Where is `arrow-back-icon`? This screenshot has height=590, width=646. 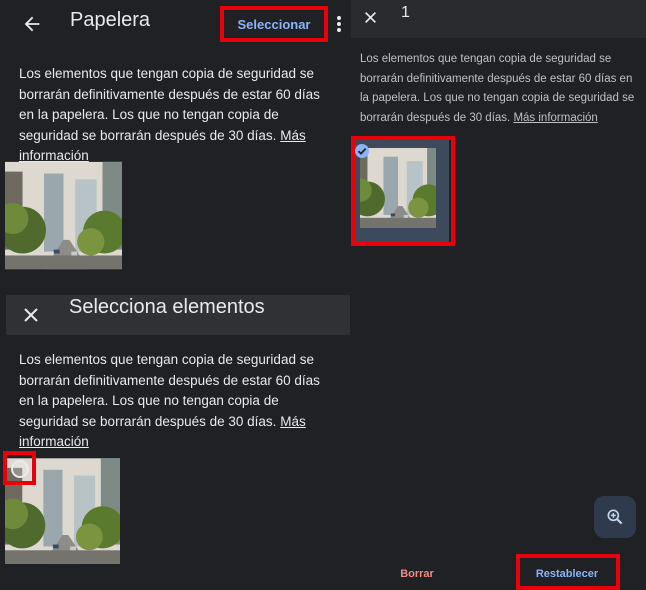
arrow-back-icon is located at coordinates (32, 24).